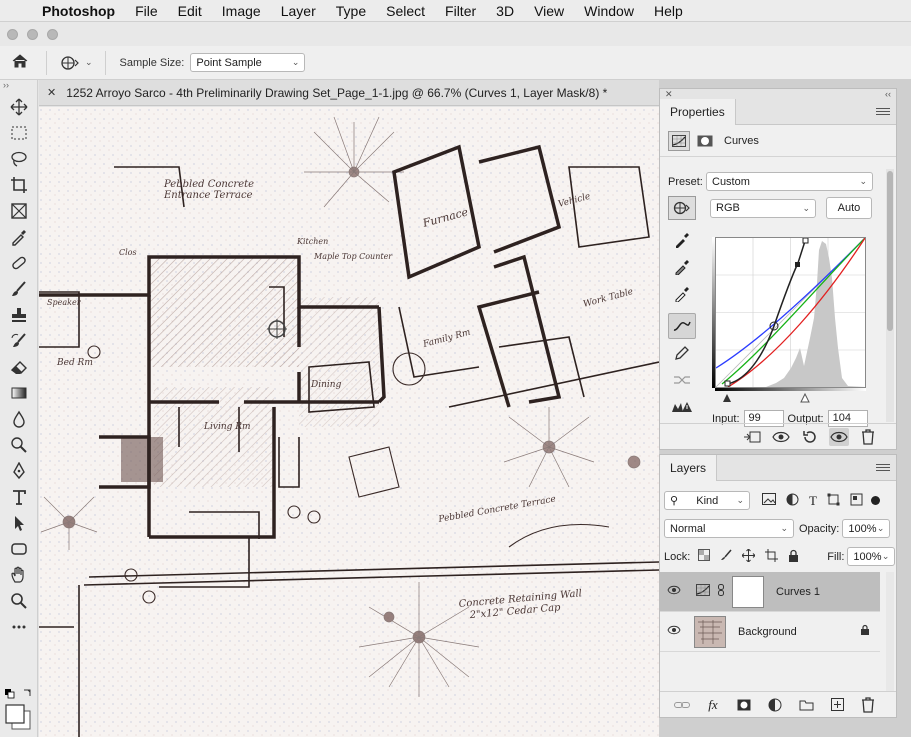  What do you see at coordinates (813, 501) in the screenshot?
I see `filter-type-icon: T` at bounding box center [813, 501].